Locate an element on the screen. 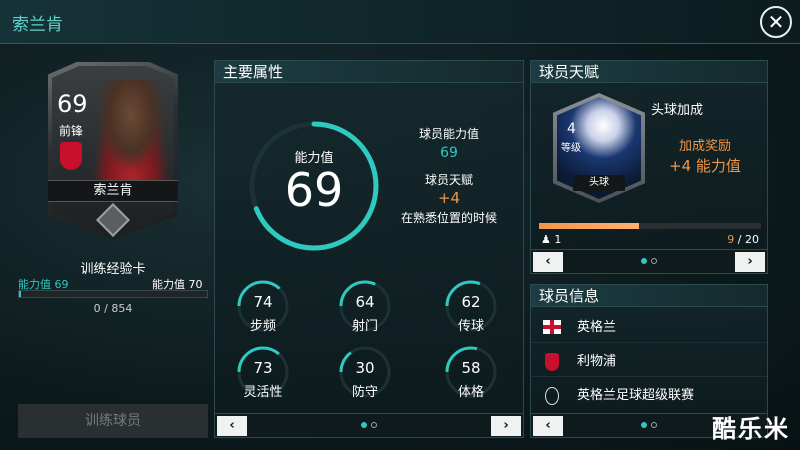  next-button: › is located at coordinates (506, 426).